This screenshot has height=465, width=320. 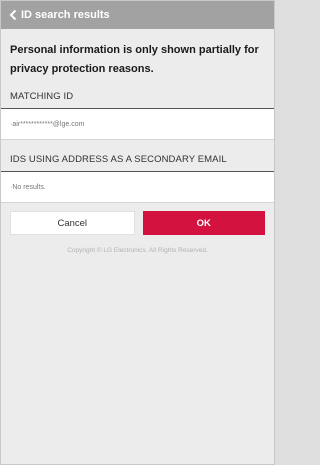 I want to click on matching-id-label: MATCHING ID, so click(x=42, y=96).